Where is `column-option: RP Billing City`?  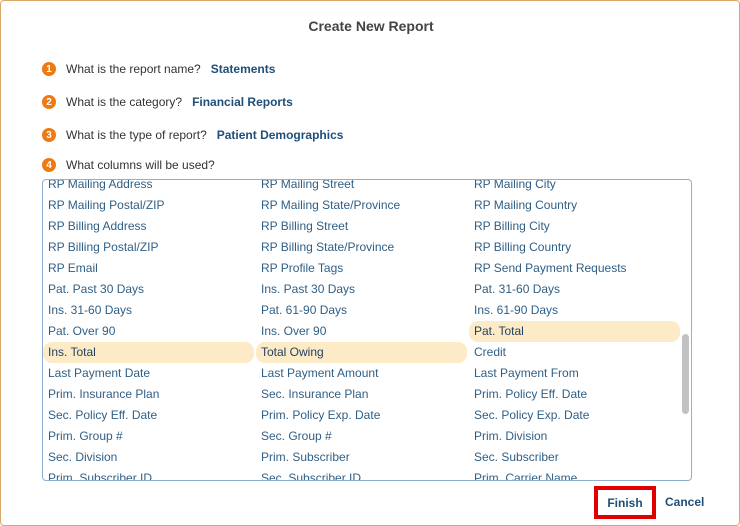 column-option: RP Billing City is located at coordinates (574, 226).